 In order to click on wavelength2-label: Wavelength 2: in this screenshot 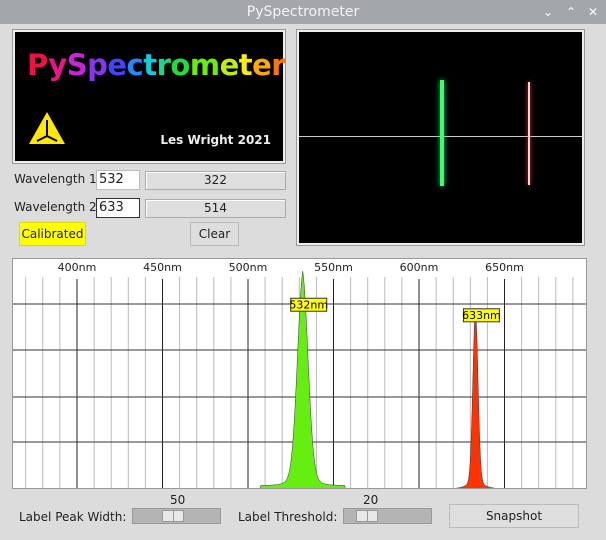, I will do `click(57, 207)`.